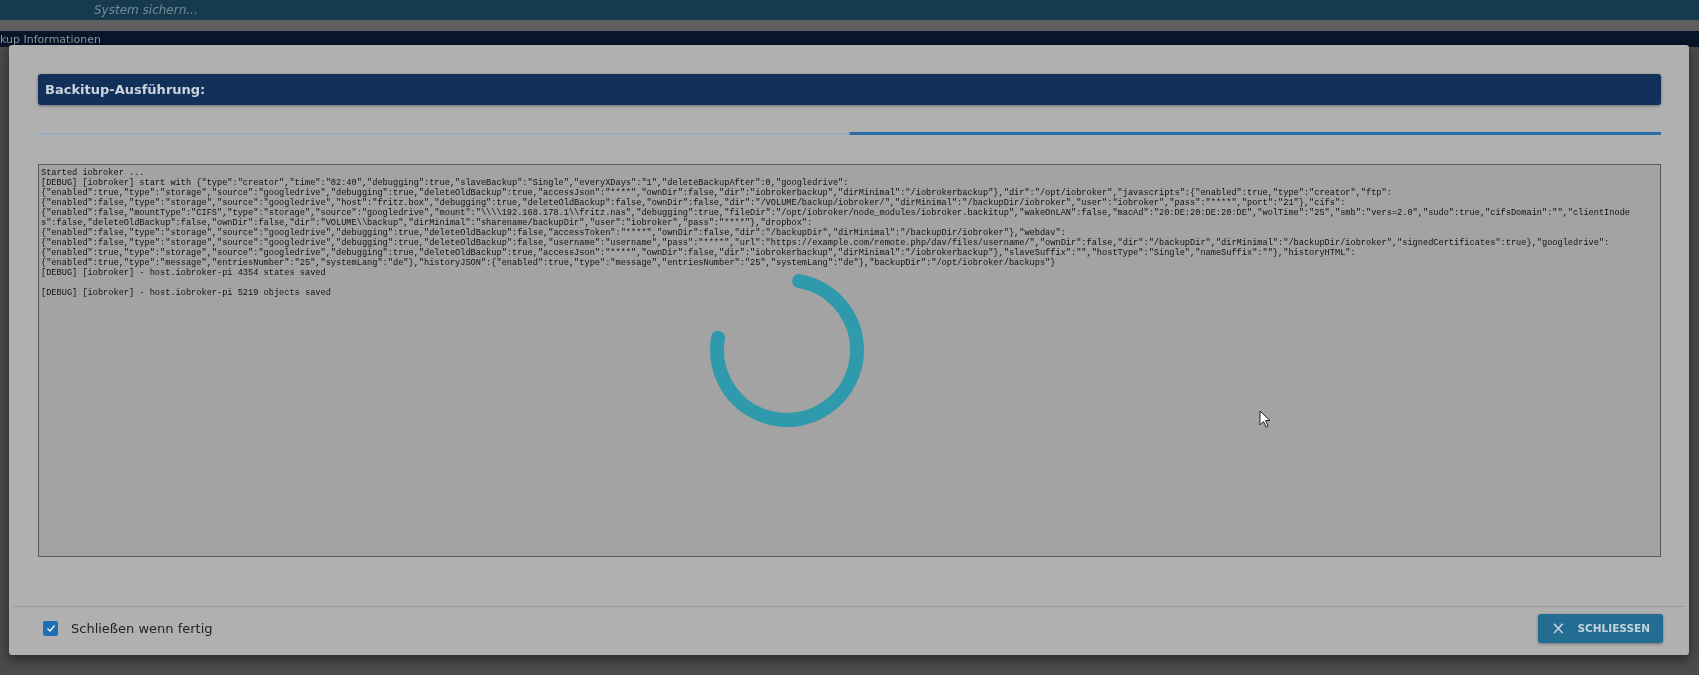 This screenshot has height=675, width=1699. Describe the element at coordinates (427, 223) in the screenshot. I see `log-line: s":false,"deleteOldBackup":false,"ownDir":false,"dir":"VOLUME\\backup","dirMinimal":"sharename/backupDir","user":"iobroker","pass":"****"},"dropbox":` at that location.